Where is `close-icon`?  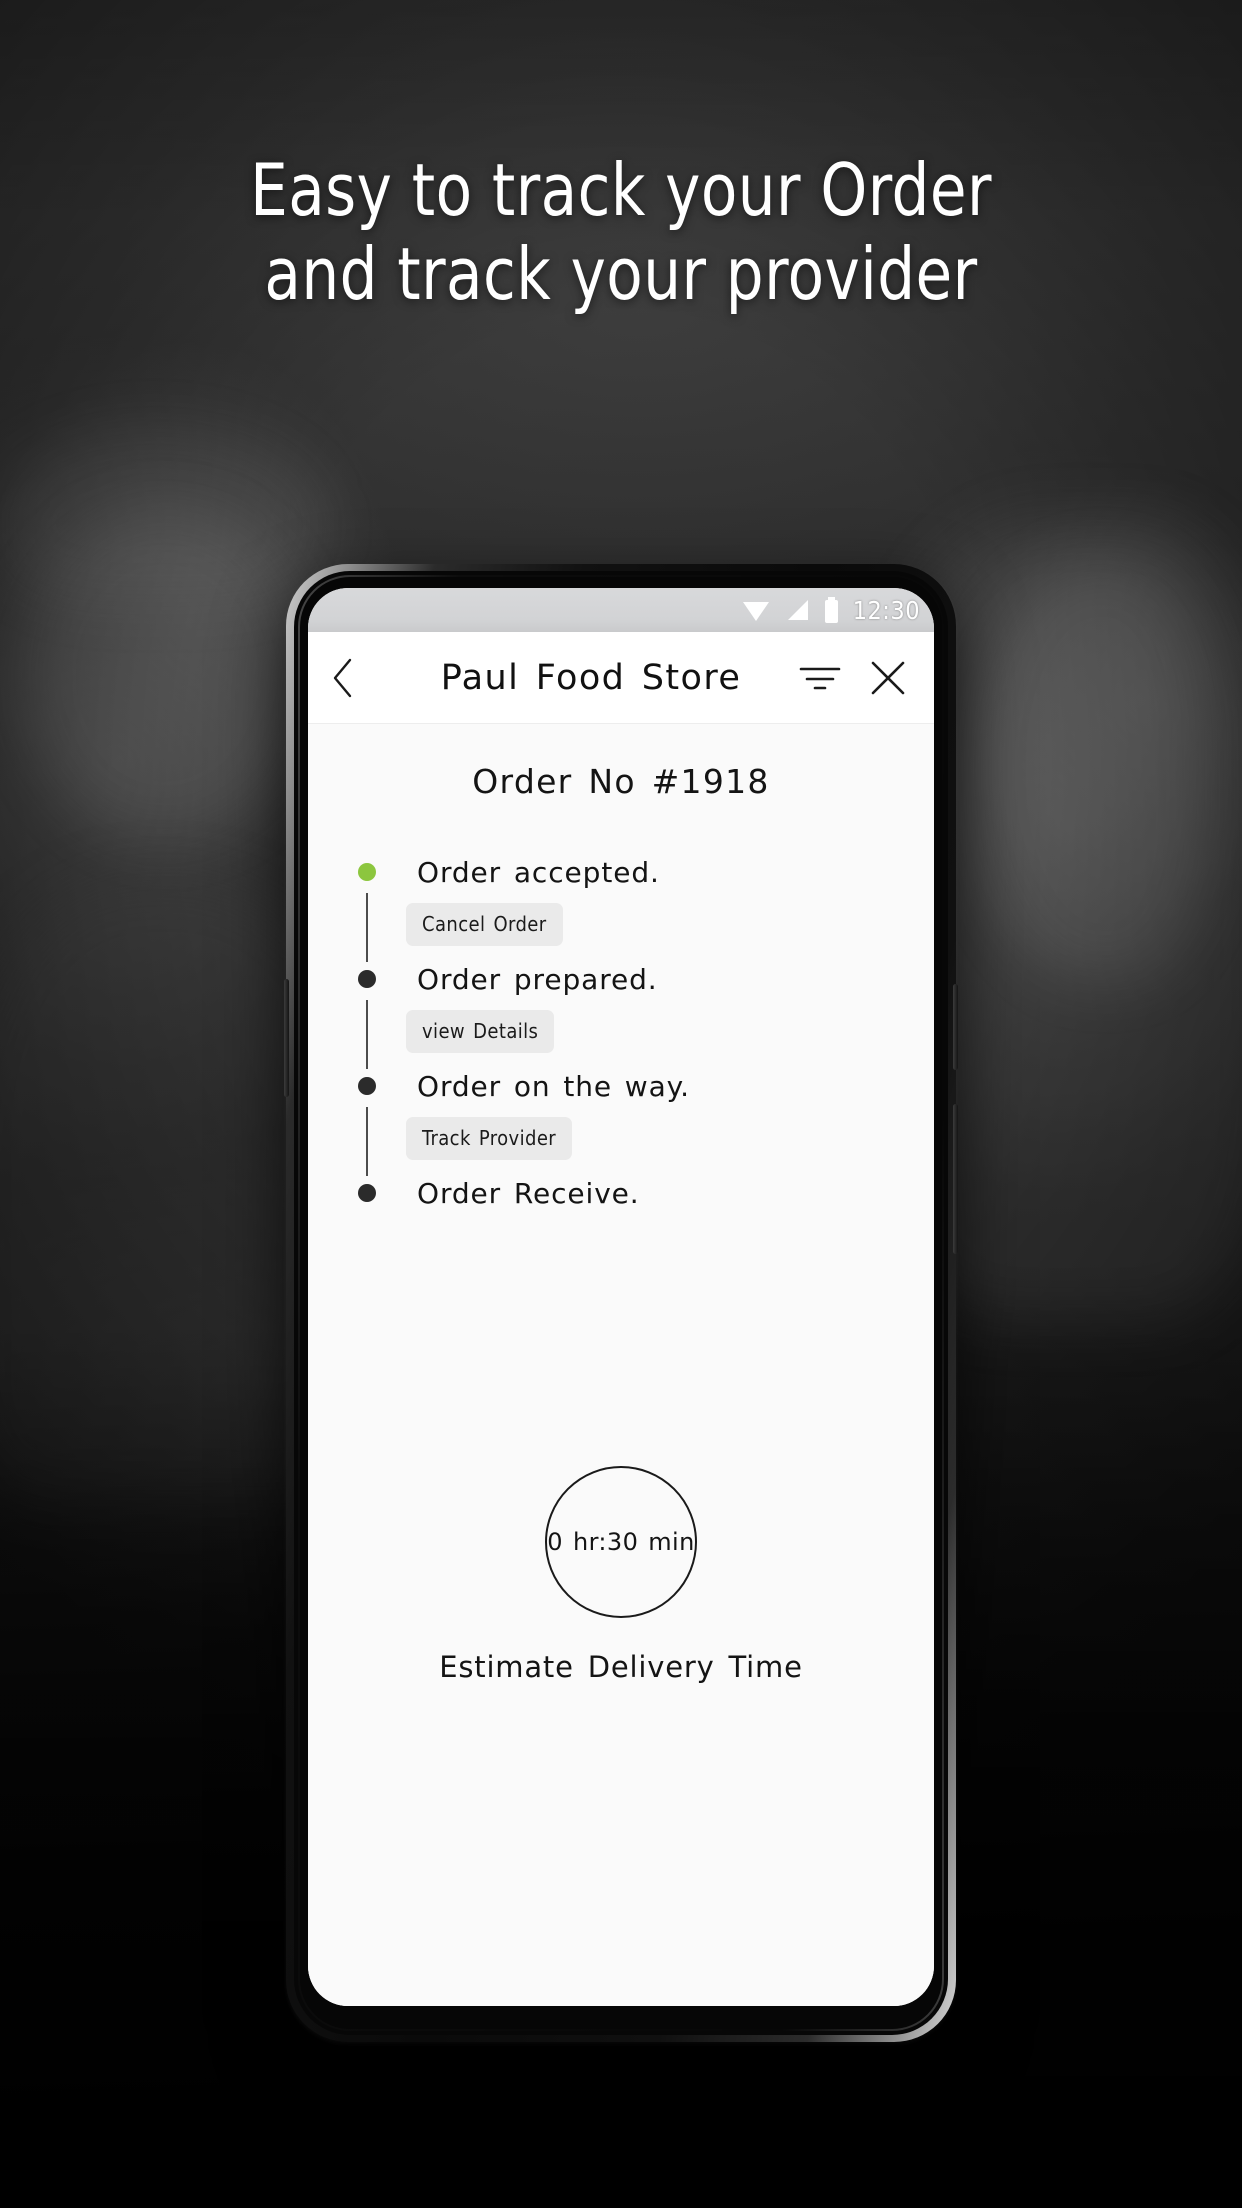
close-icon is located at coordinates (888, 678).